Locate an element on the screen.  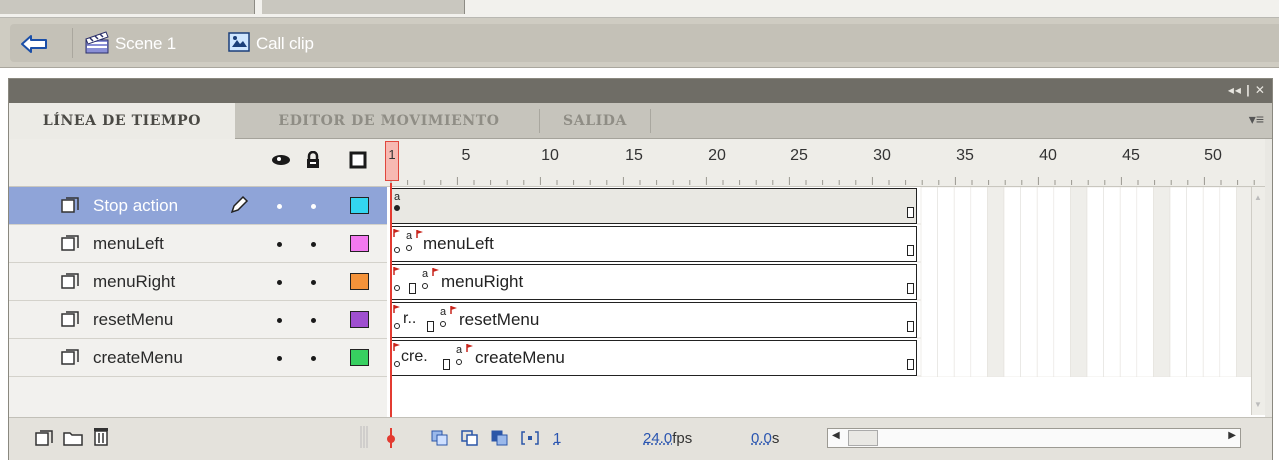
playhead: 1 is located at coordinates (392, 161).